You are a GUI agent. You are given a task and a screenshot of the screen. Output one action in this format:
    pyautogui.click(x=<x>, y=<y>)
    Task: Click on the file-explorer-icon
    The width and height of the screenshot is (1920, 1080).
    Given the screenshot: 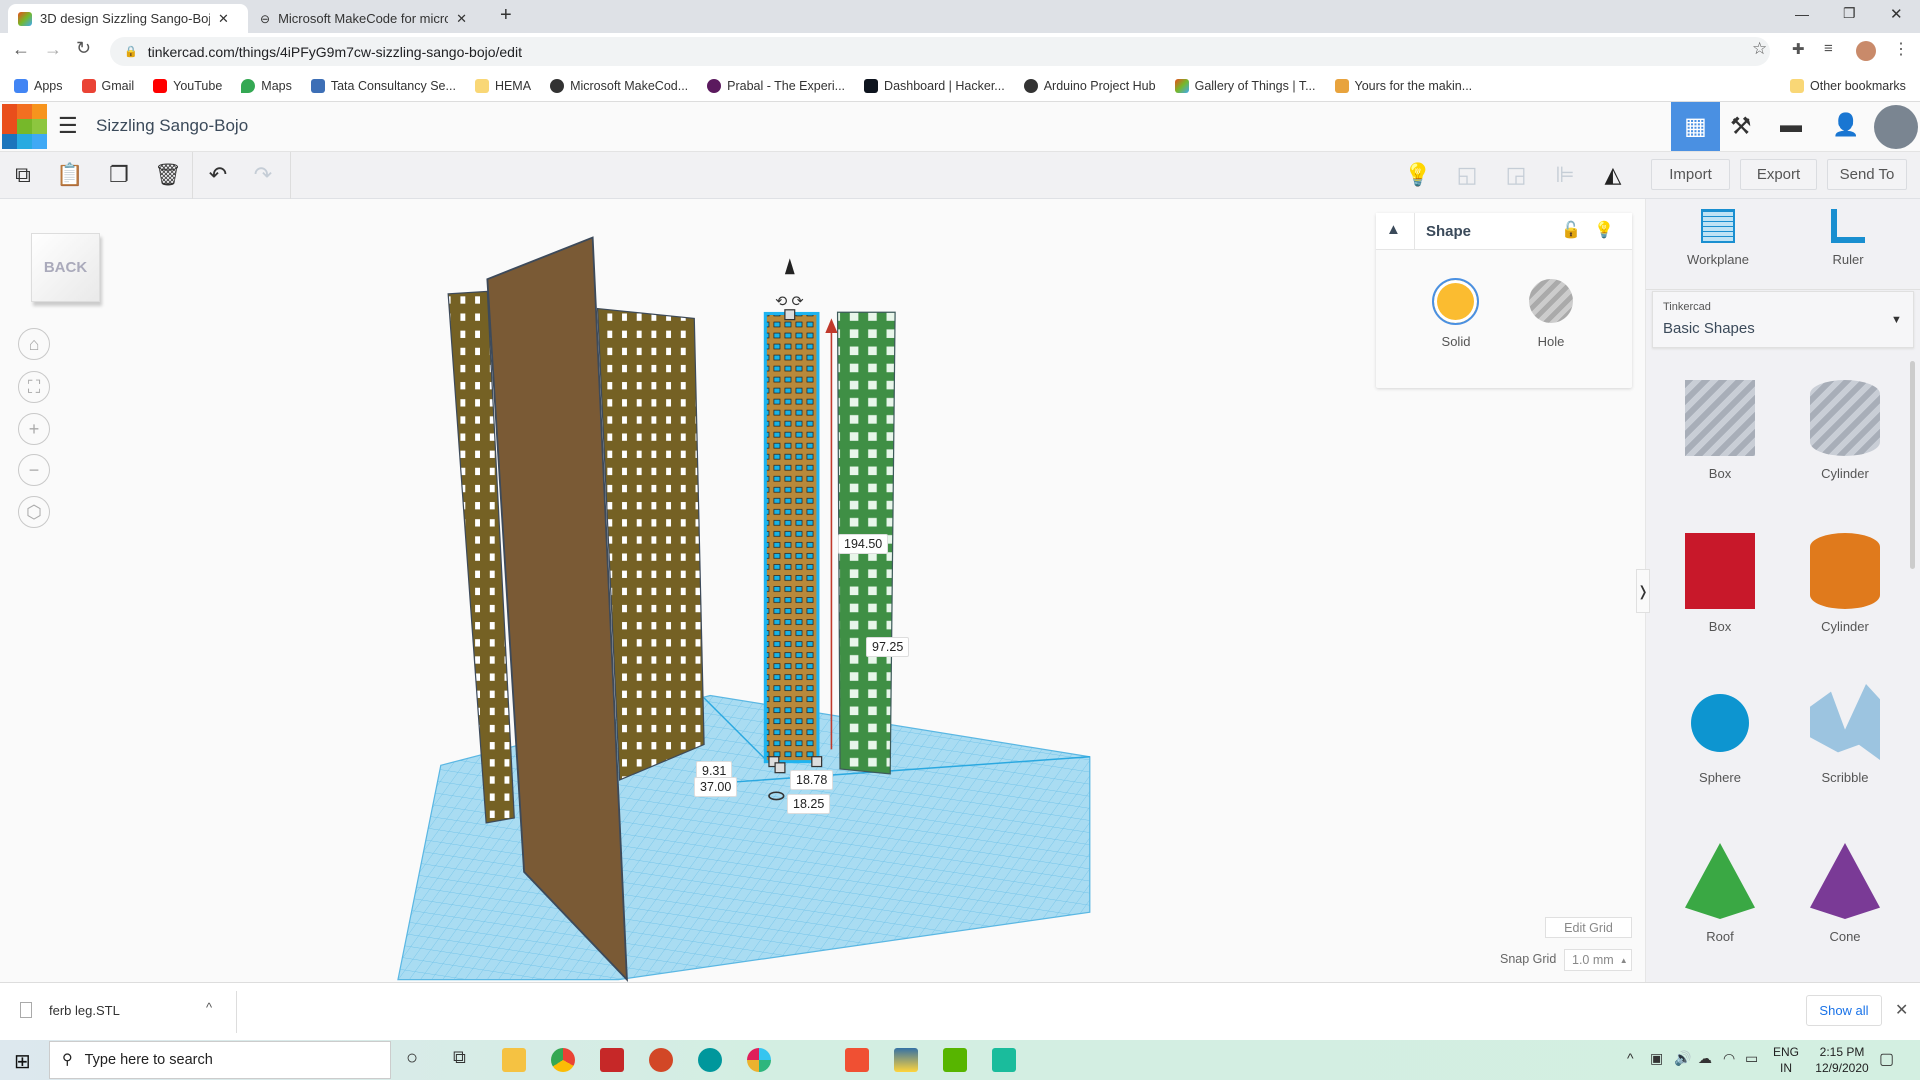 What is the action you would take?
    pyautogui.click(x=514, y=1060)
    